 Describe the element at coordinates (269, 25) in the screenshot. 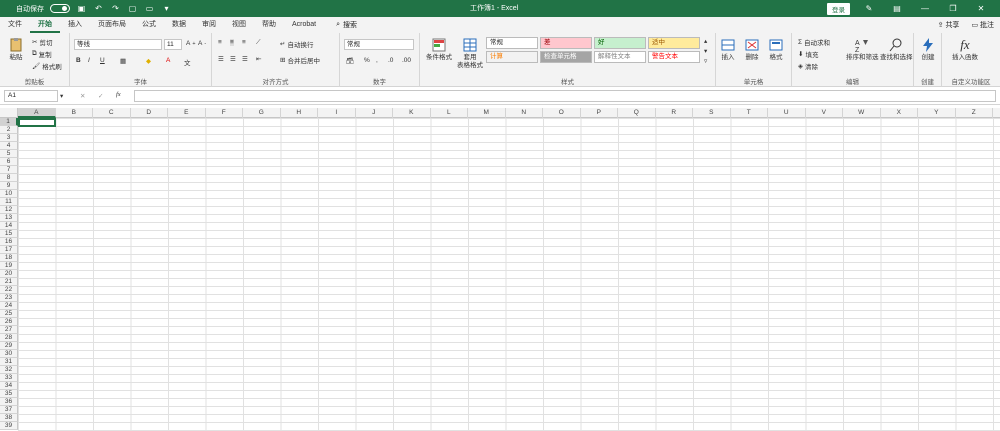

I see `tab-help: 帮助` at that location.